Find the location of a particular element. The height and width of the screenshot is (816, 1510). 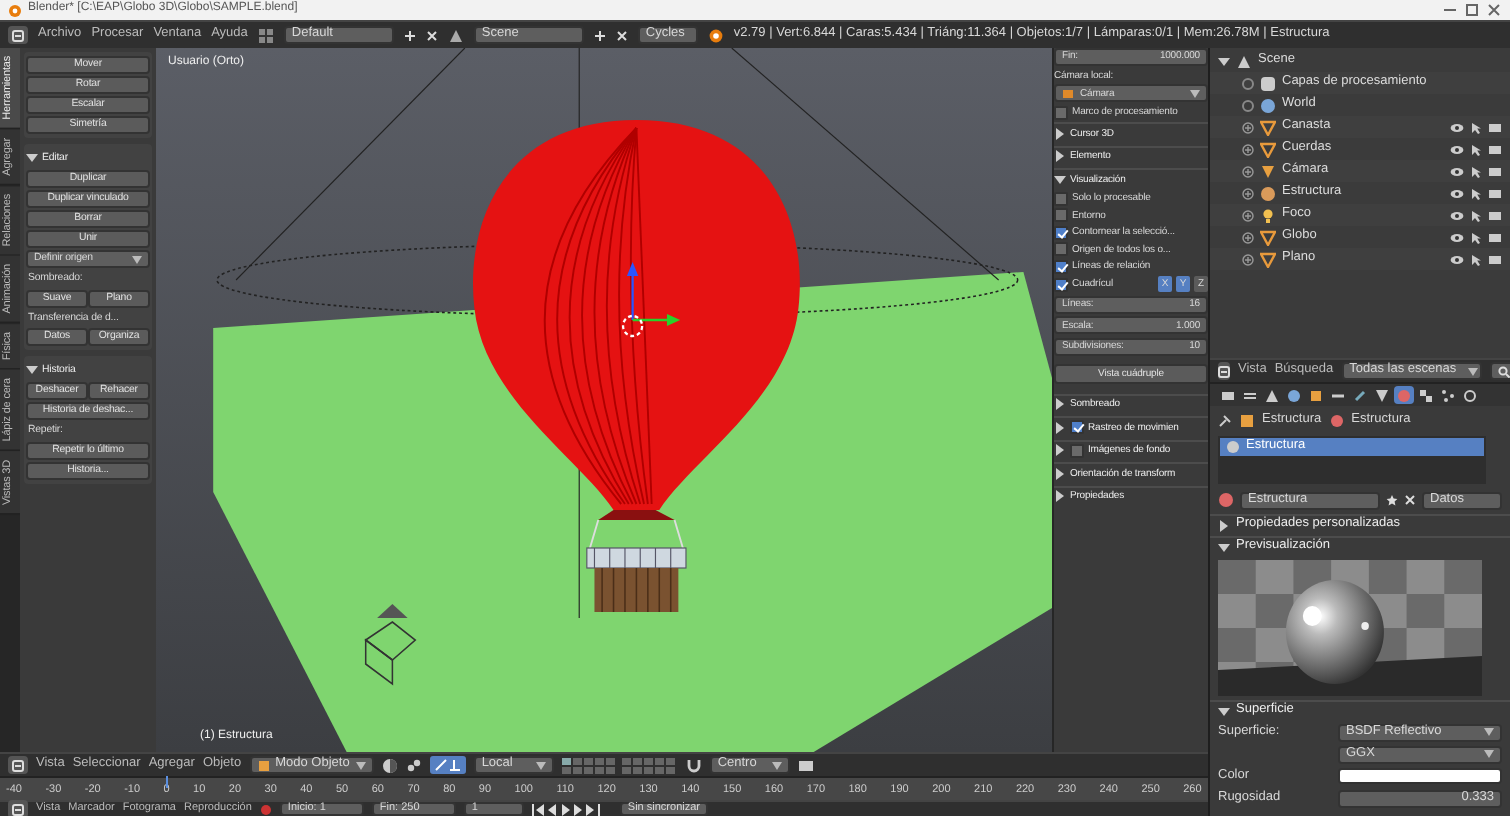

object-tab-icon is located at coordinates (1316, 395).